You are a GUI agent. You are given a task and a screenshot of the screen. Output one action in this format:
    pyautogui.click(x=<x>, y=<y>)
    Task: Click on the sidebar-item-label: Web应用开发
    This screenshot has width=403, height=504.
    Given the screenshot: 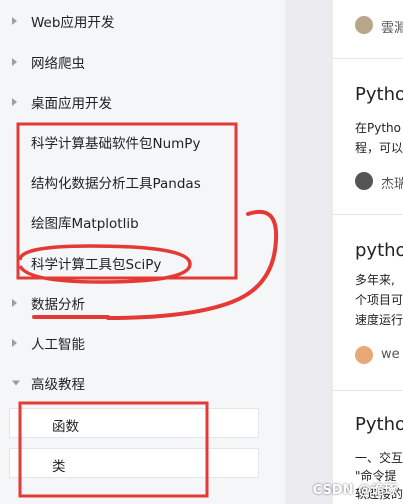 What is the action you would take?
    pyautogui.click(x=73, y=23)
    